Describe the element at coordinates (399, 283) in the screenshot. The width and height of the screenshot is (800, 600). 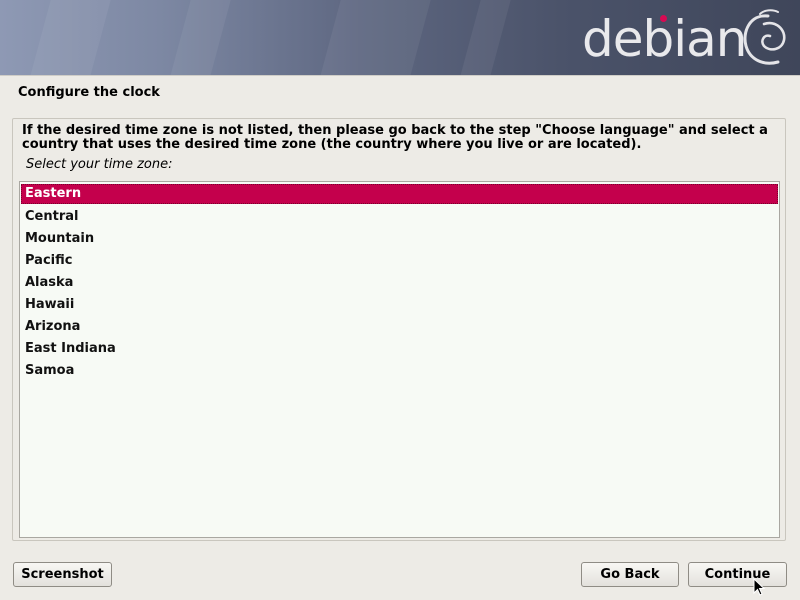
I see `timezone-option: Alaska` at that location.